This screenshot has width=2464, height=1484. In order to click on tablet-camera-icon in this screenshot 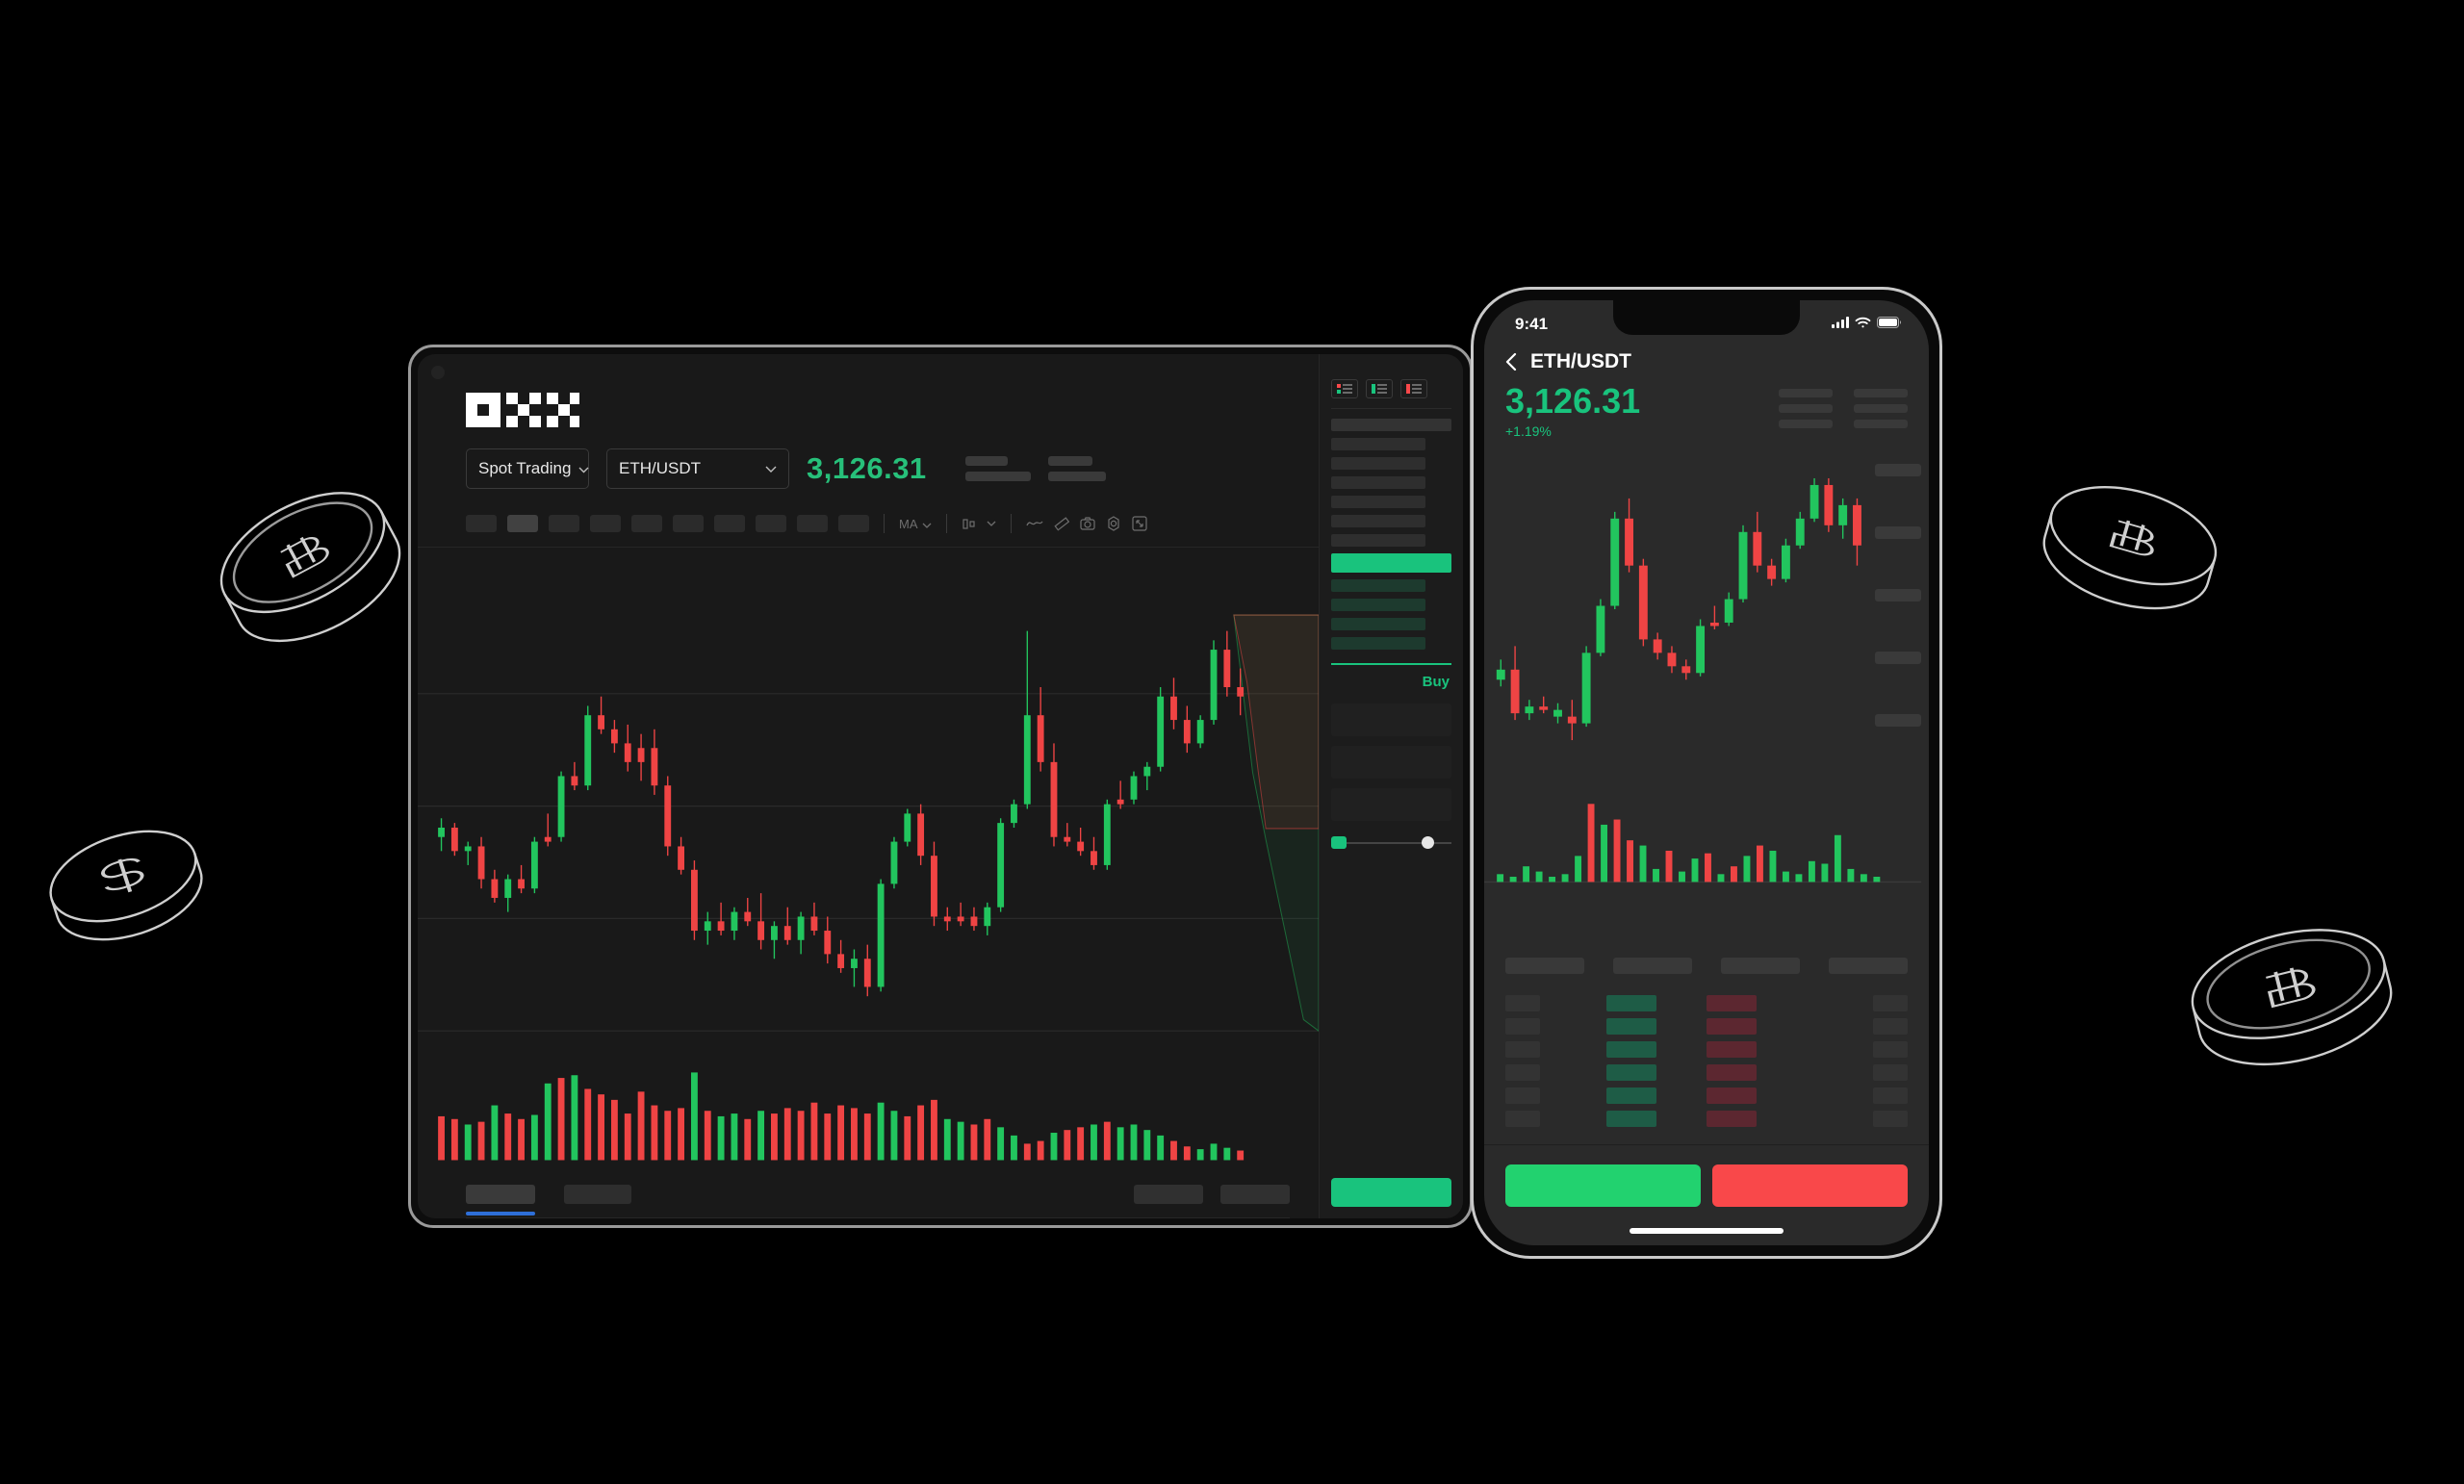, I will do `click(438, 373)`.